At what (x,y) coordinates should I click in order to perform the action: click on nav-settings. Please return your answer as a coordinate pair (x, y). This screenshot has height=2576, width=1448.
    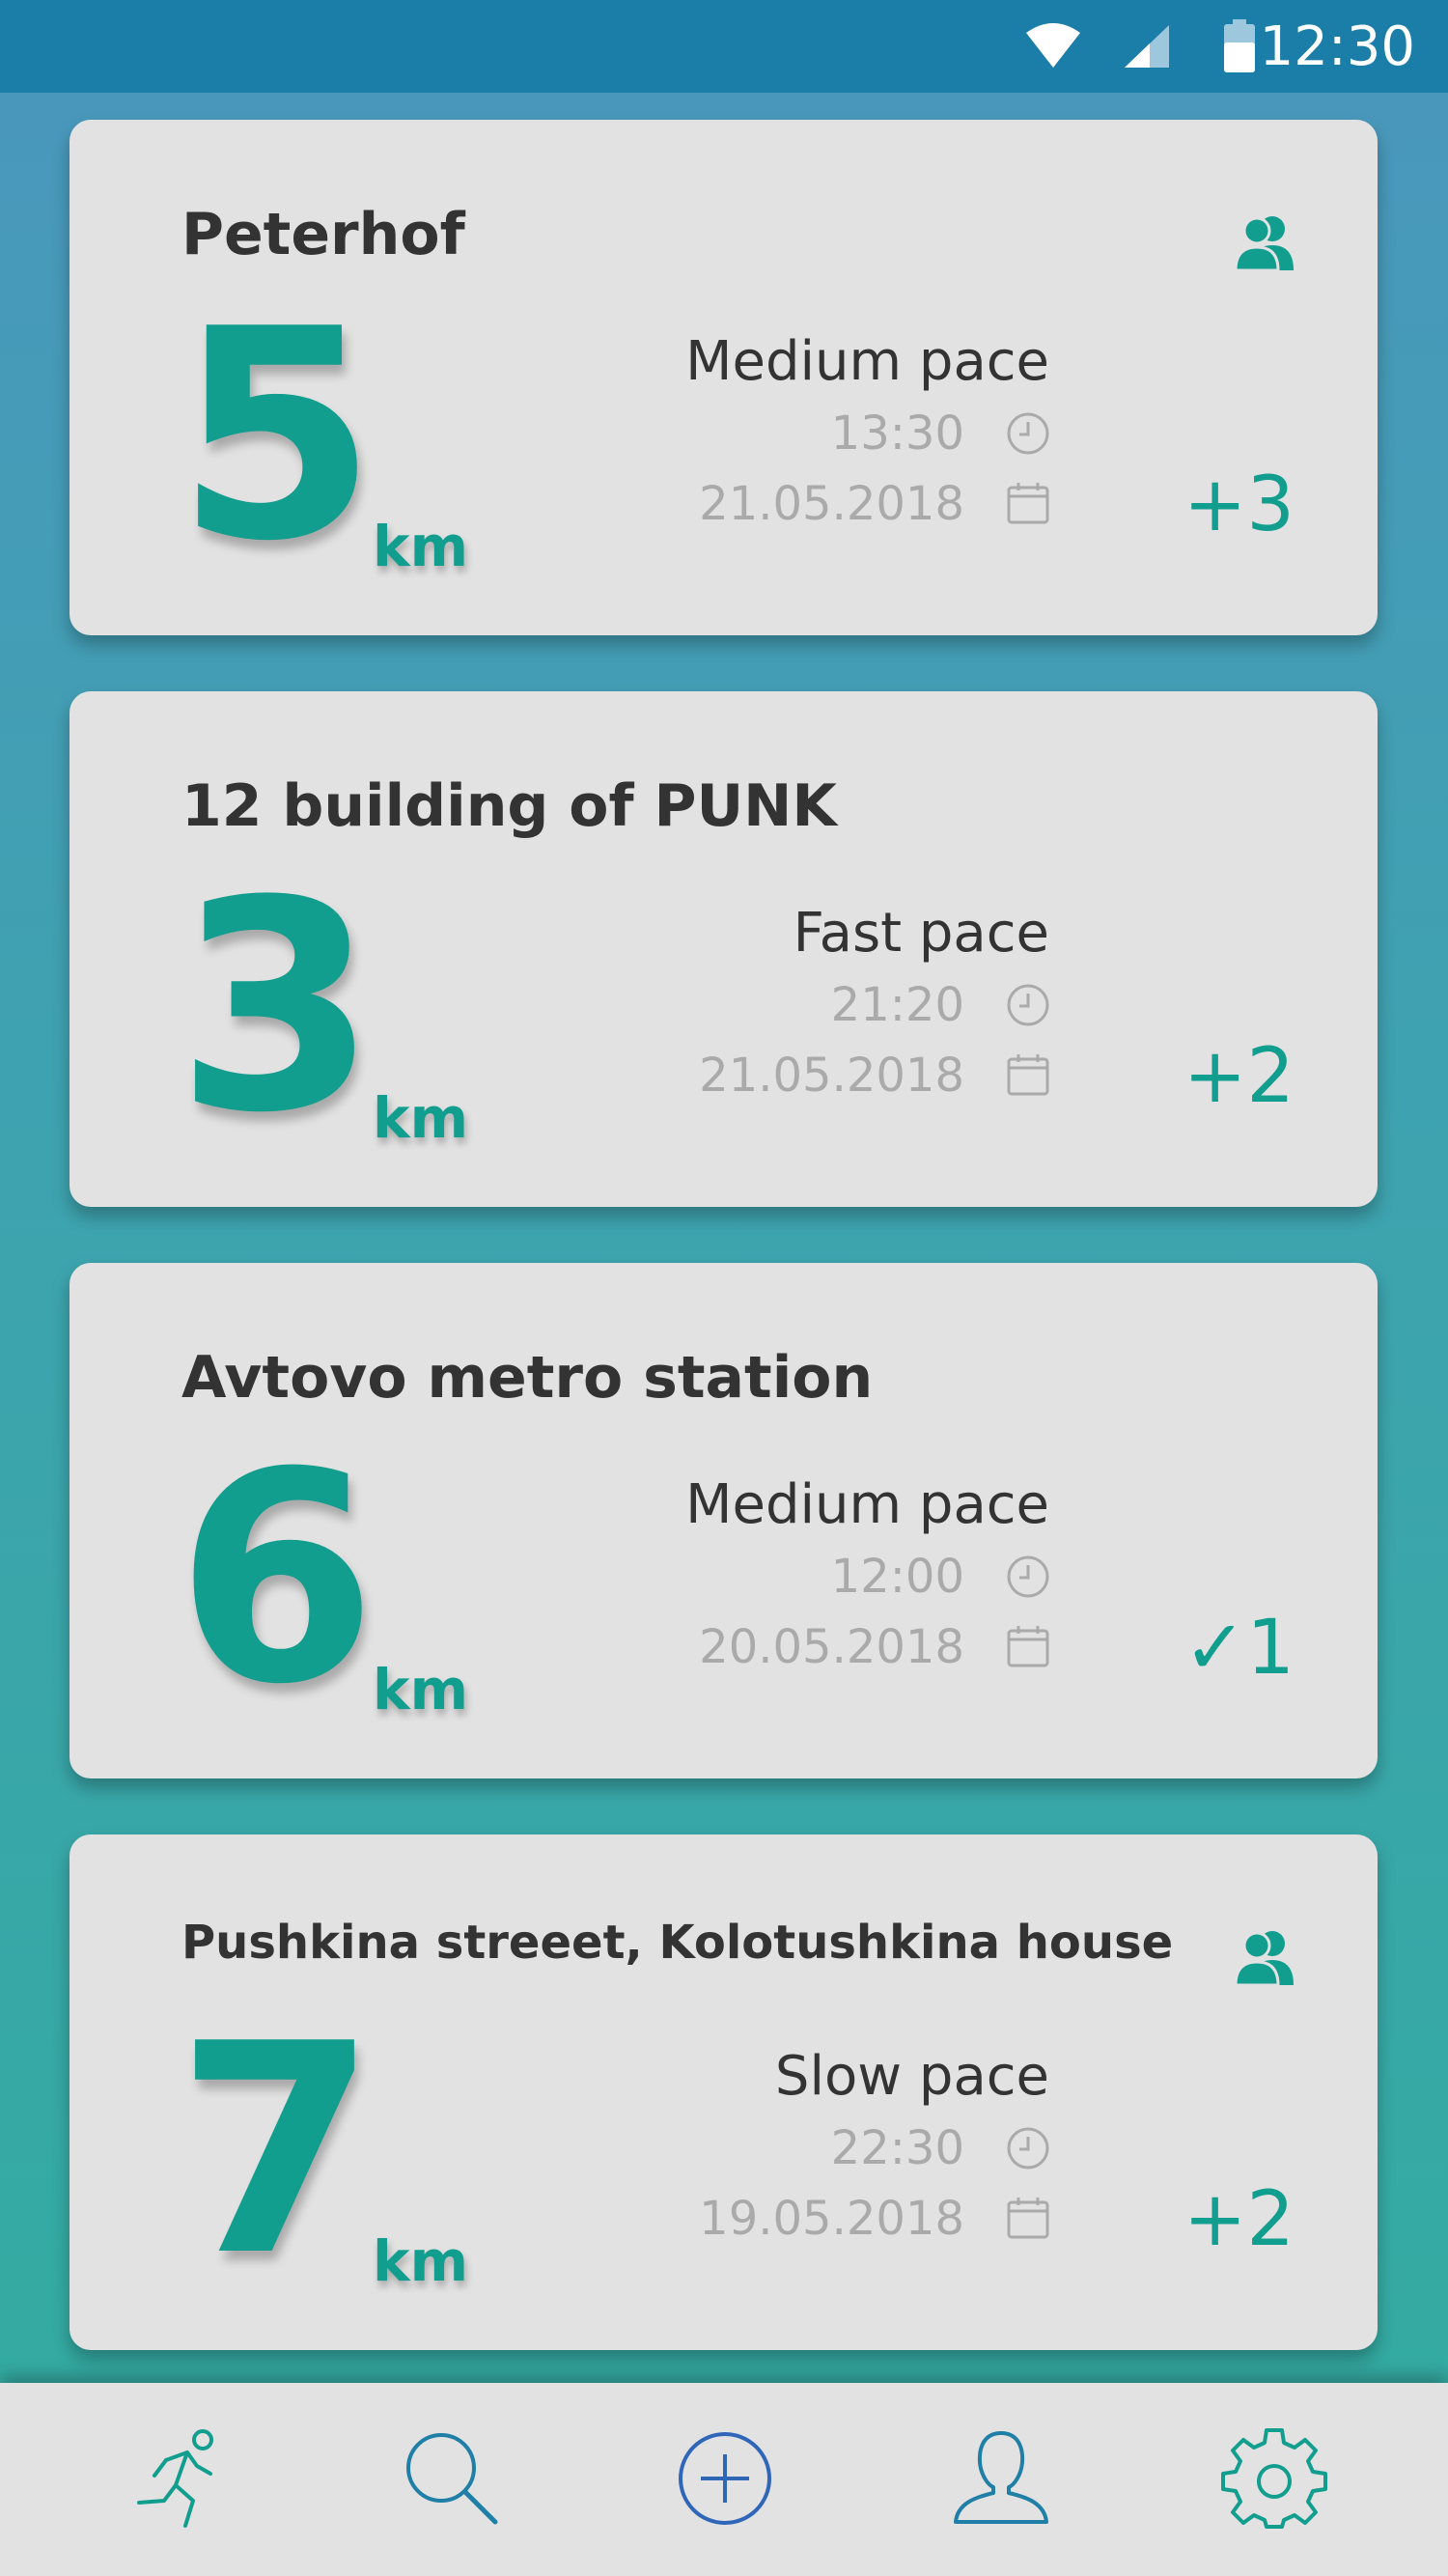
    Looking at the image, I should click on (1274, 2479).